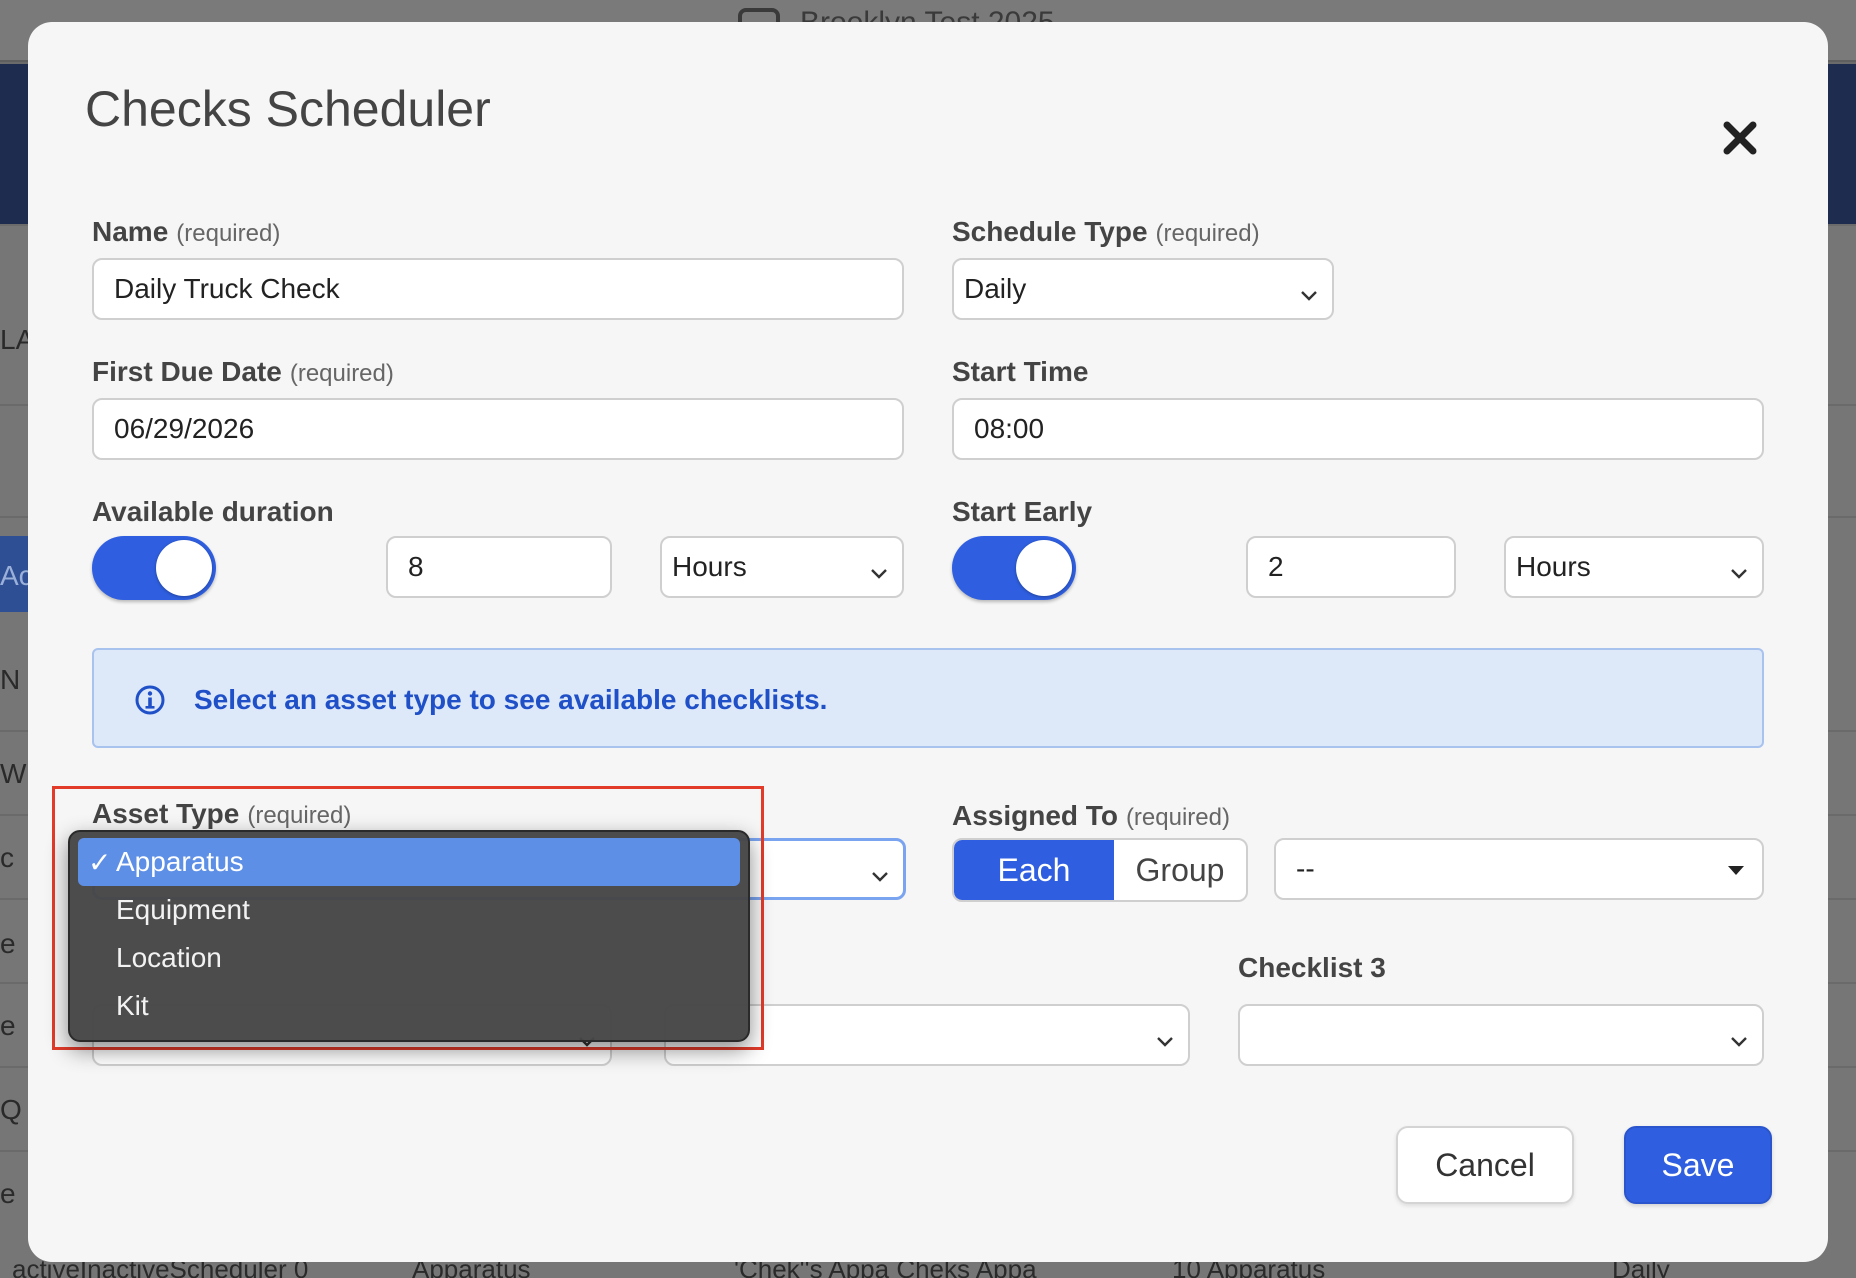 The width and height of the screenshot is (1856, 1278). What do you see at coordinates (409, 862) in the screenshot?
I see `dropdown-option-apparatus: ✓ Apparatus` at bounding box center [409, 862].